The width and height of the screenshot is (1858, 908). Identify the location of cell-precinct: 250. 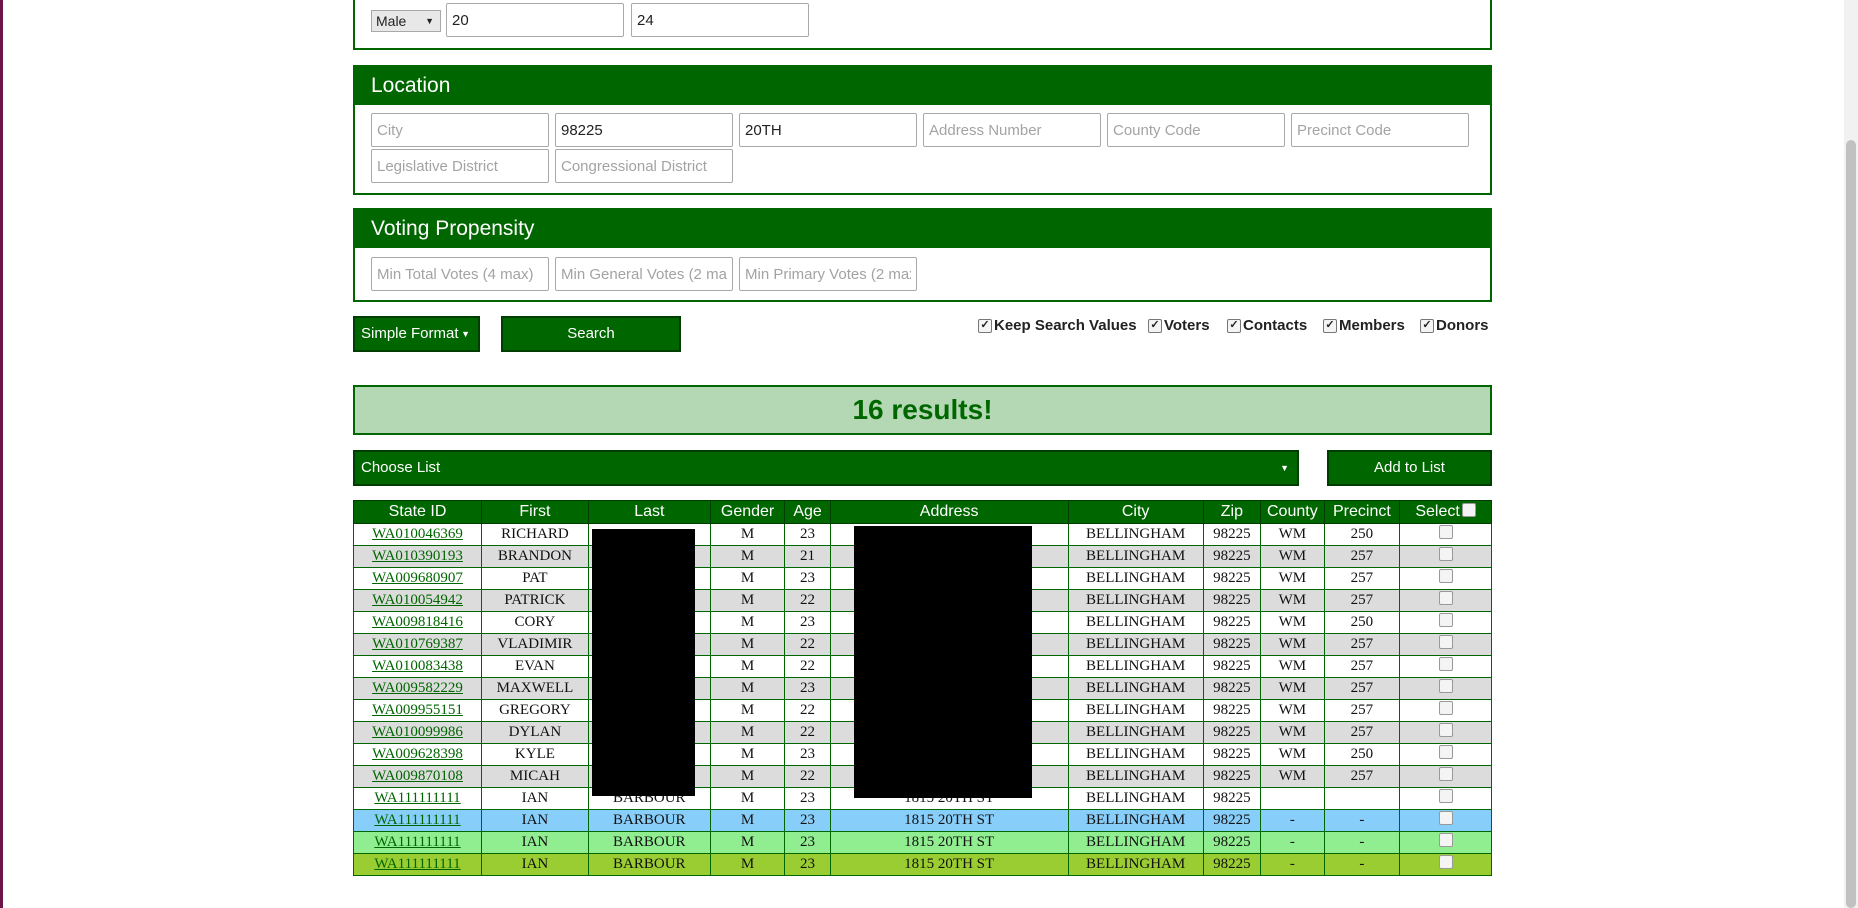
(1362, 622).